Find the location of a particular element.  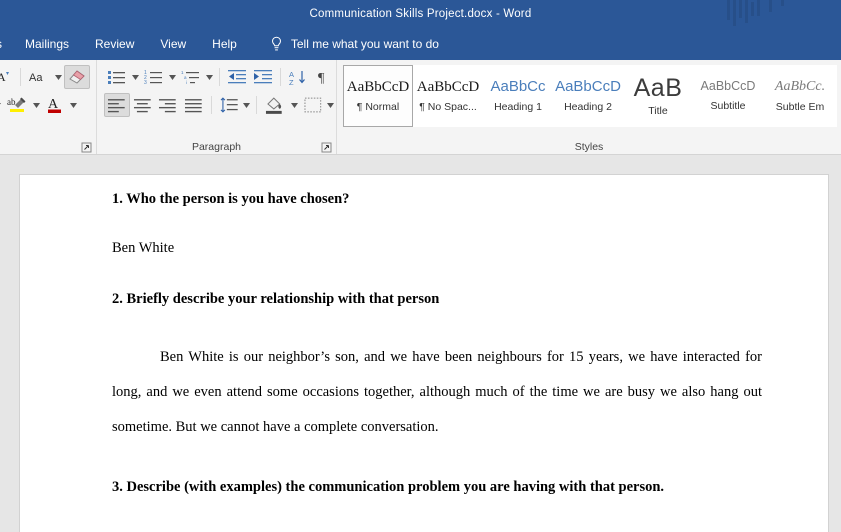

style-name-title: Title is located at coordinates (658, 110).